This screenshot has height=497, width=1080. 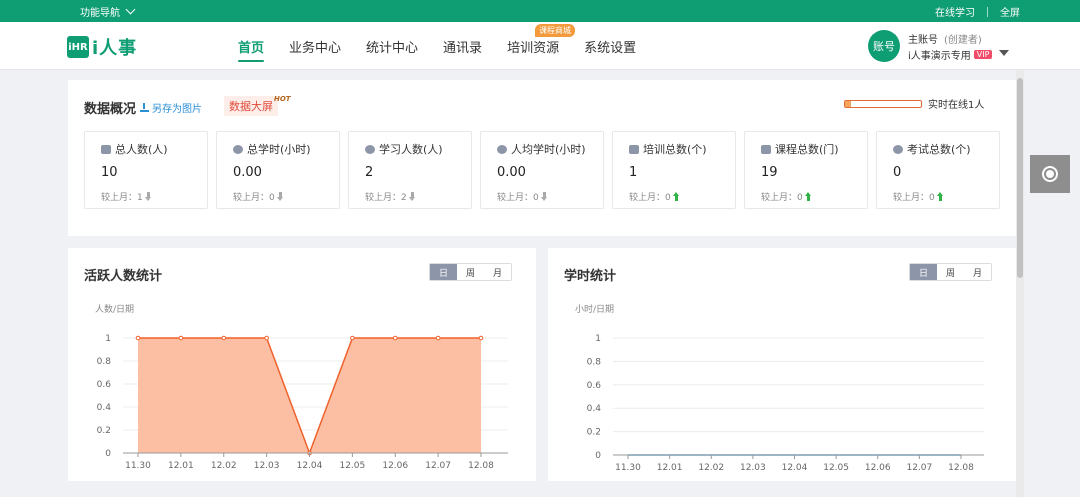 I want to click on nav-item-label: 培训资源, so click(x=533, y=48).